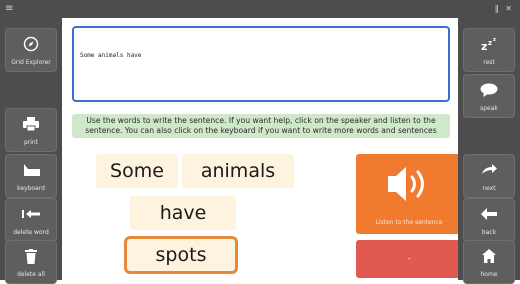 The image size is (520, 284). I want to click on grid-explorer-label: Grid Explorer, so click(31, 62).